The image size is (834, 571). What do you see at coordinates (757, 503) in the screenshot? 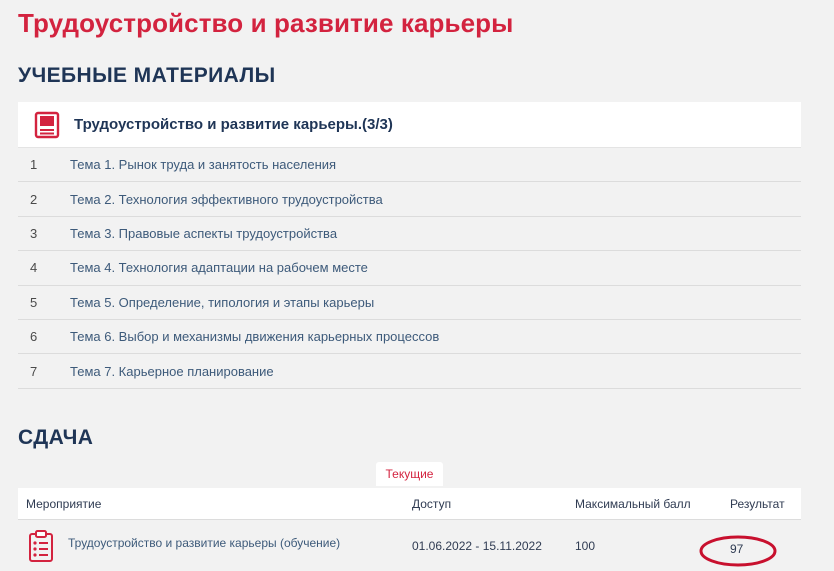
I see `column-header-result: Результат` at bounding box center [757, 503].